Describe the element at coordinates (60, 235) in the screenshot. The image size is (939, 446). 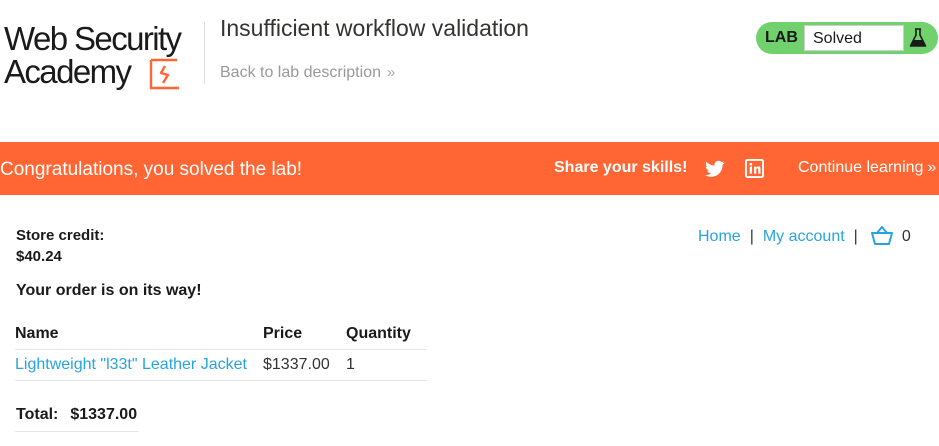
I see `store-credit-label: Store credit:` at that location.